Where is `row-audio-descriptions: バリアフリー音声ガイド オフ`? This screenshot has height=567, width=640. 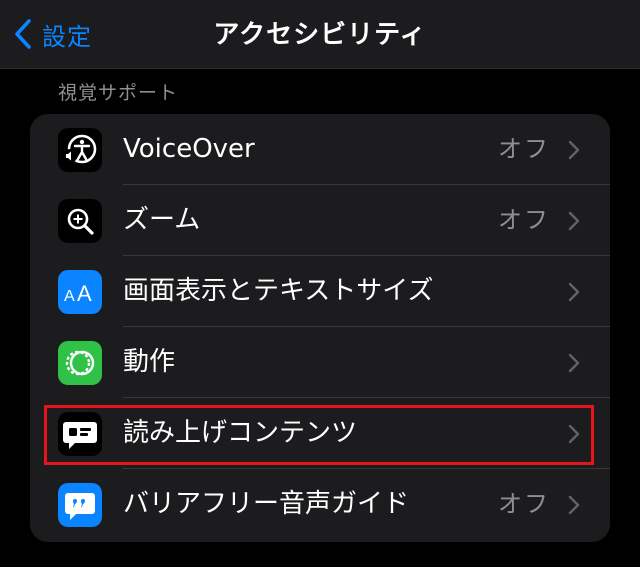 row-audio-descriptions: バリアフリー音声ガイド オフ is located at coordinates (320, 504).